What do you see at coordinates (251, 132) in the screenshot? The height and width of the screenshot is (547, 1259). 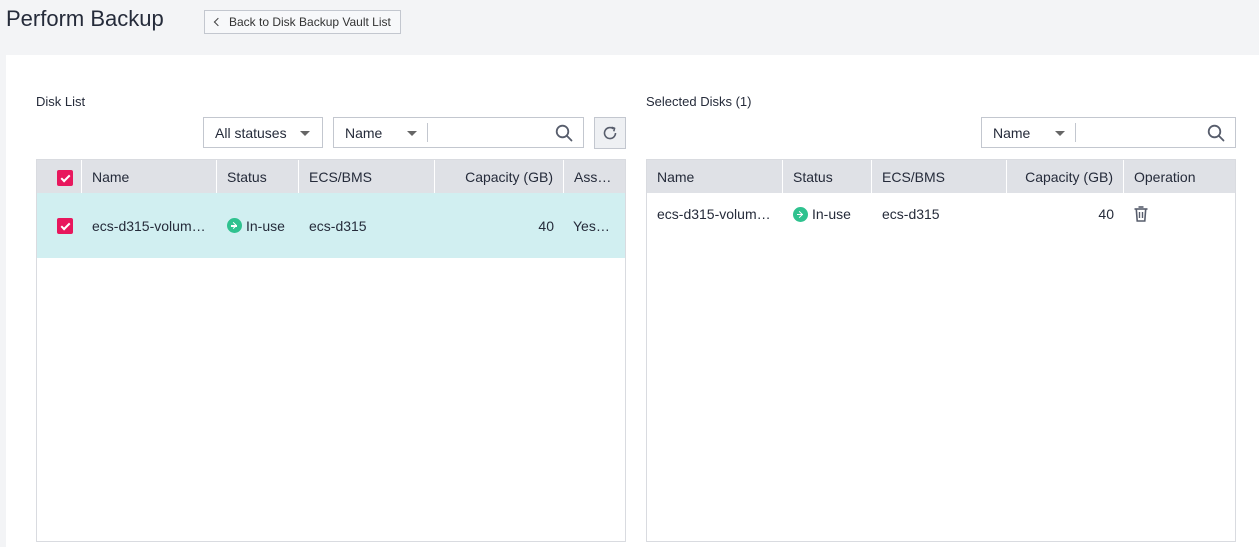 I see `status-filter-value: All statuses` at bounding box center [251, 132].